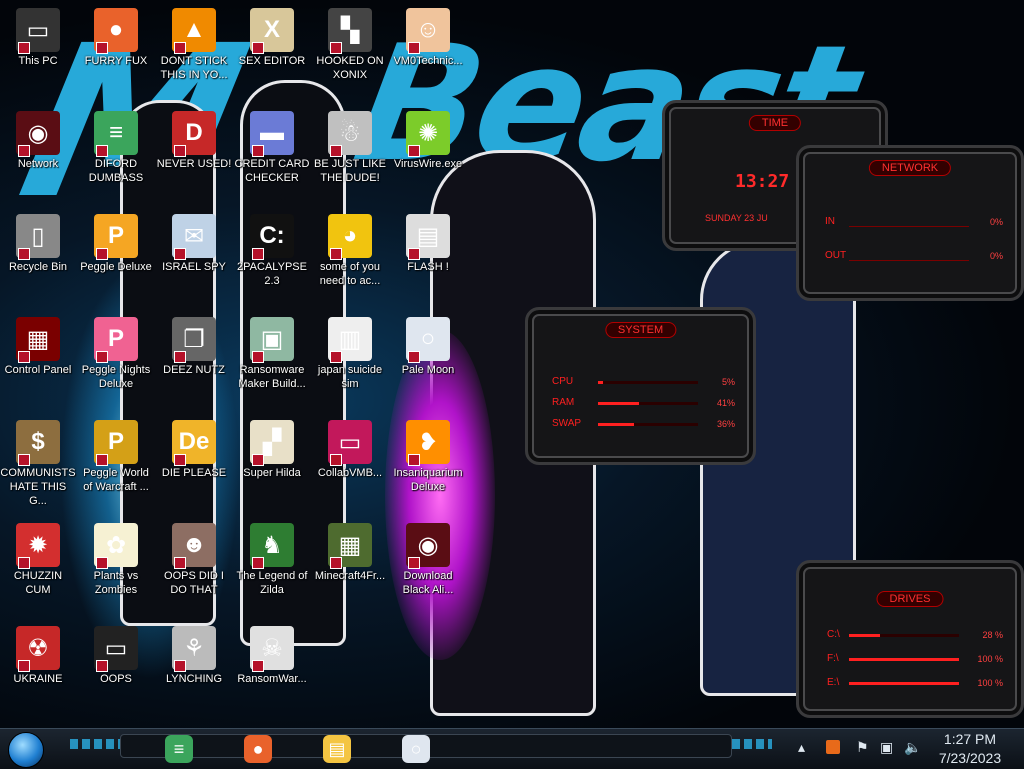 This screenshot has width=1024, height=769. Describe the element at coordinates (350, 546) in the screenshot. I see `minecraft-icon: ▦` at that location.